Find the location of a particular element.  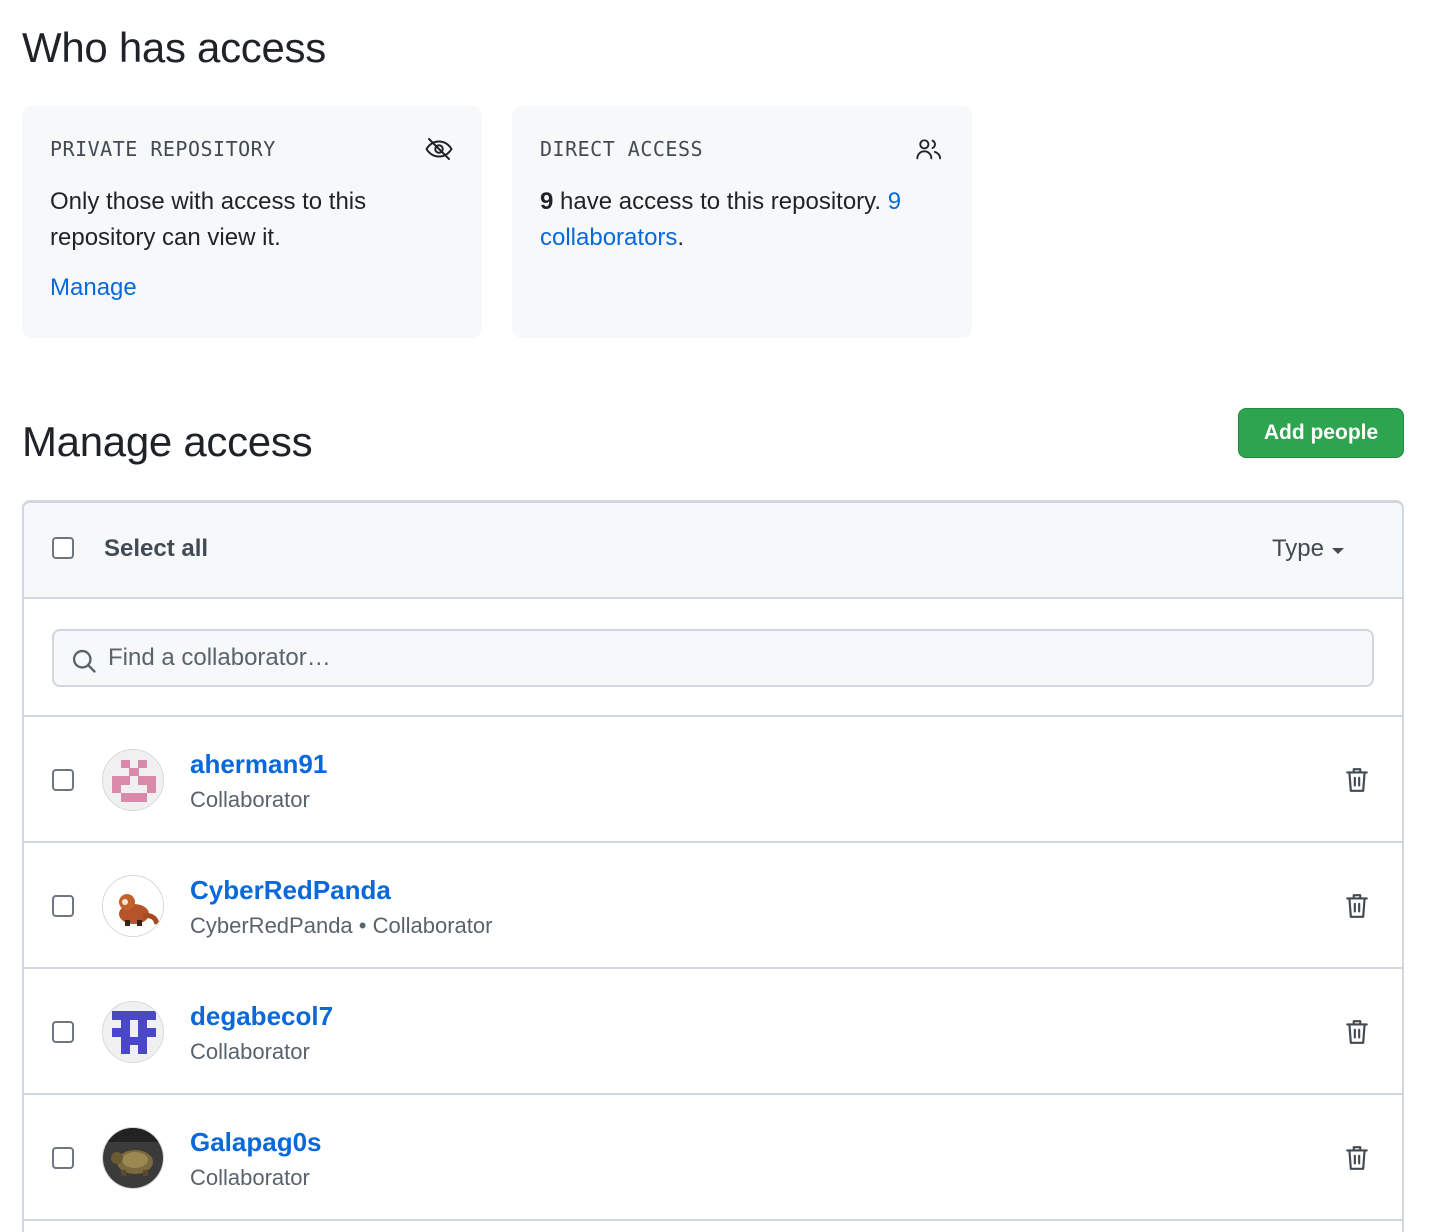

search-row is located at coordinates (713, 658).